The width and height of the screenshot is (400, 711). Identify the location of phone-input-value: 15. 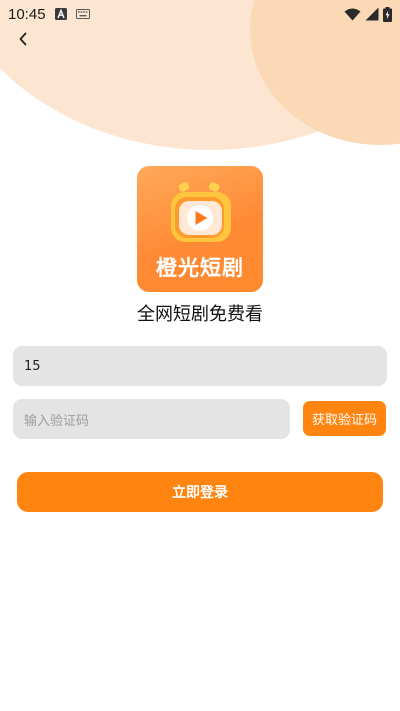
(32, 366).